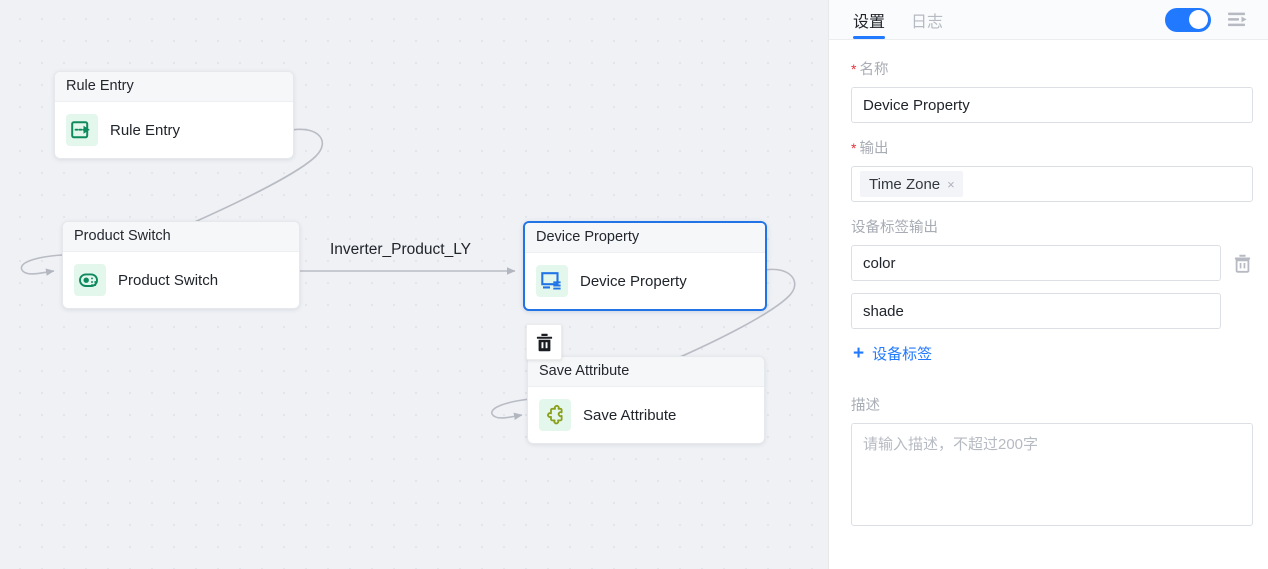  What do you see at coordinates (1048, 20) in the screenshot?
I see `panel-tab-bar: 设置 日志` at bounding box center [1048, 20].